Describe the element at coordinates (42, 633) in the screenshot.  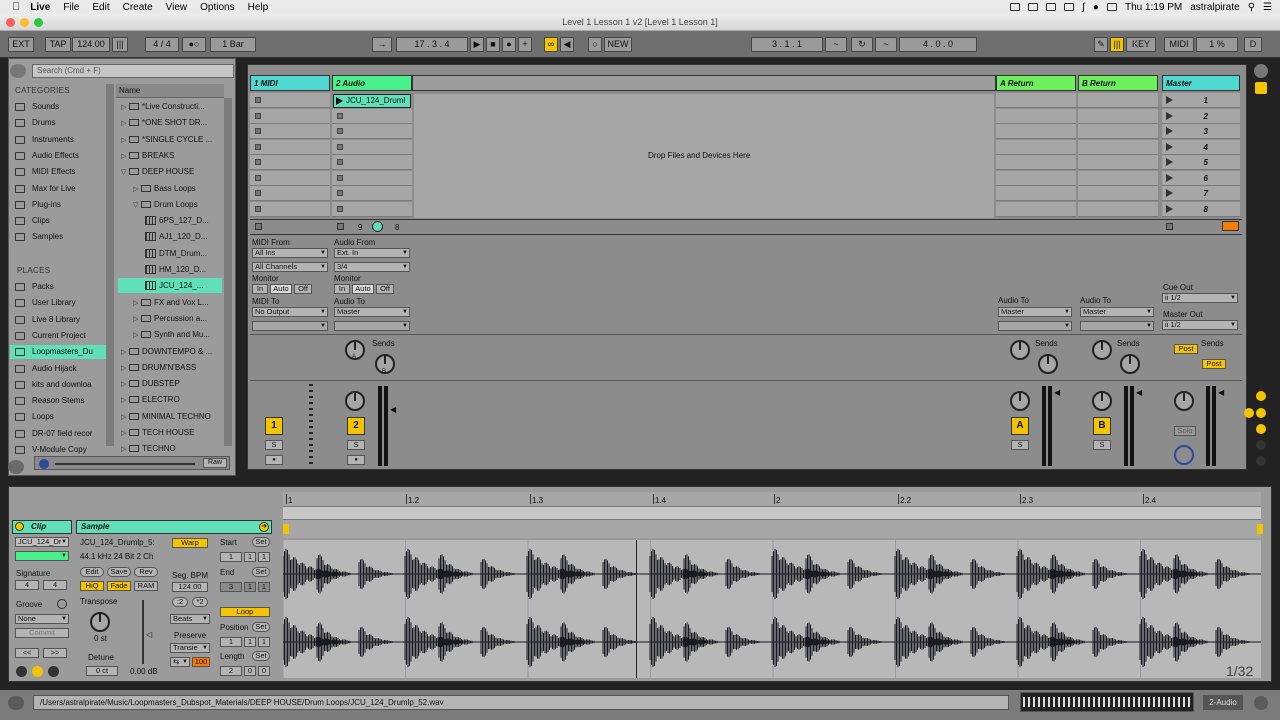
I see `commit-button: Commit` at that location.